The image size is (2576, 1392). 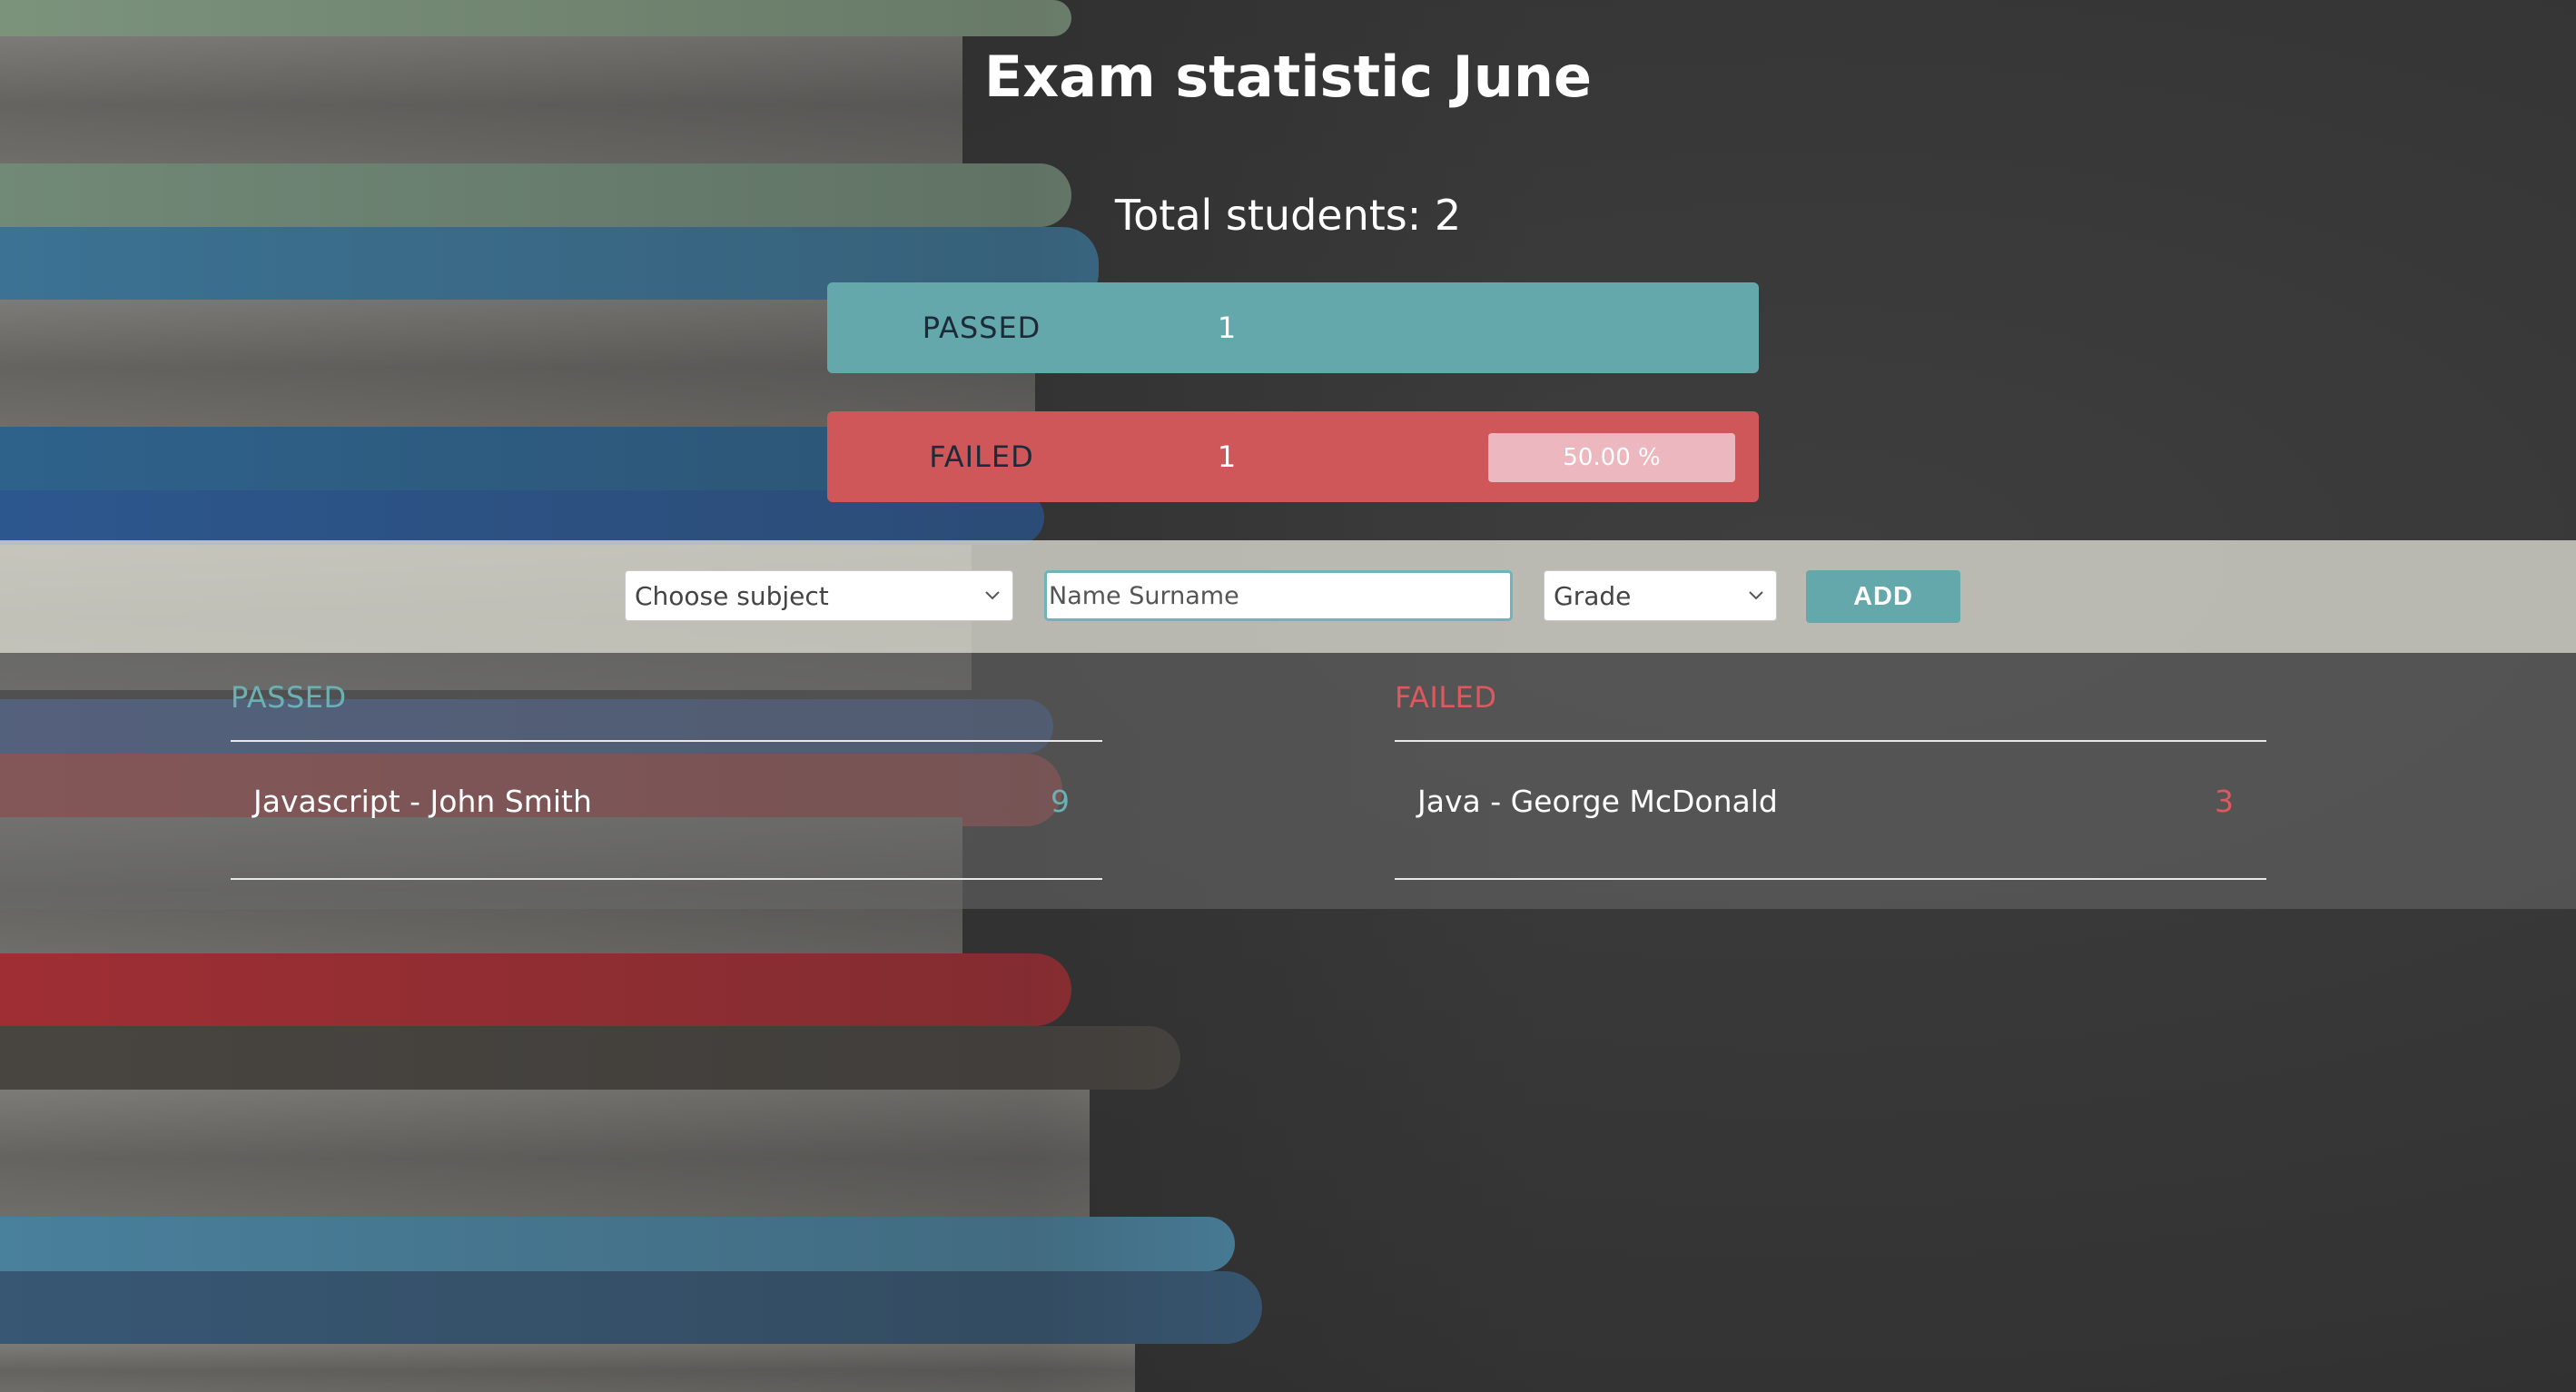 What do you see at coordinates (1293, 327) in the screenshot?
I see `passed-stat-bar: PASSED 1` at bounding box center [1293, 327].